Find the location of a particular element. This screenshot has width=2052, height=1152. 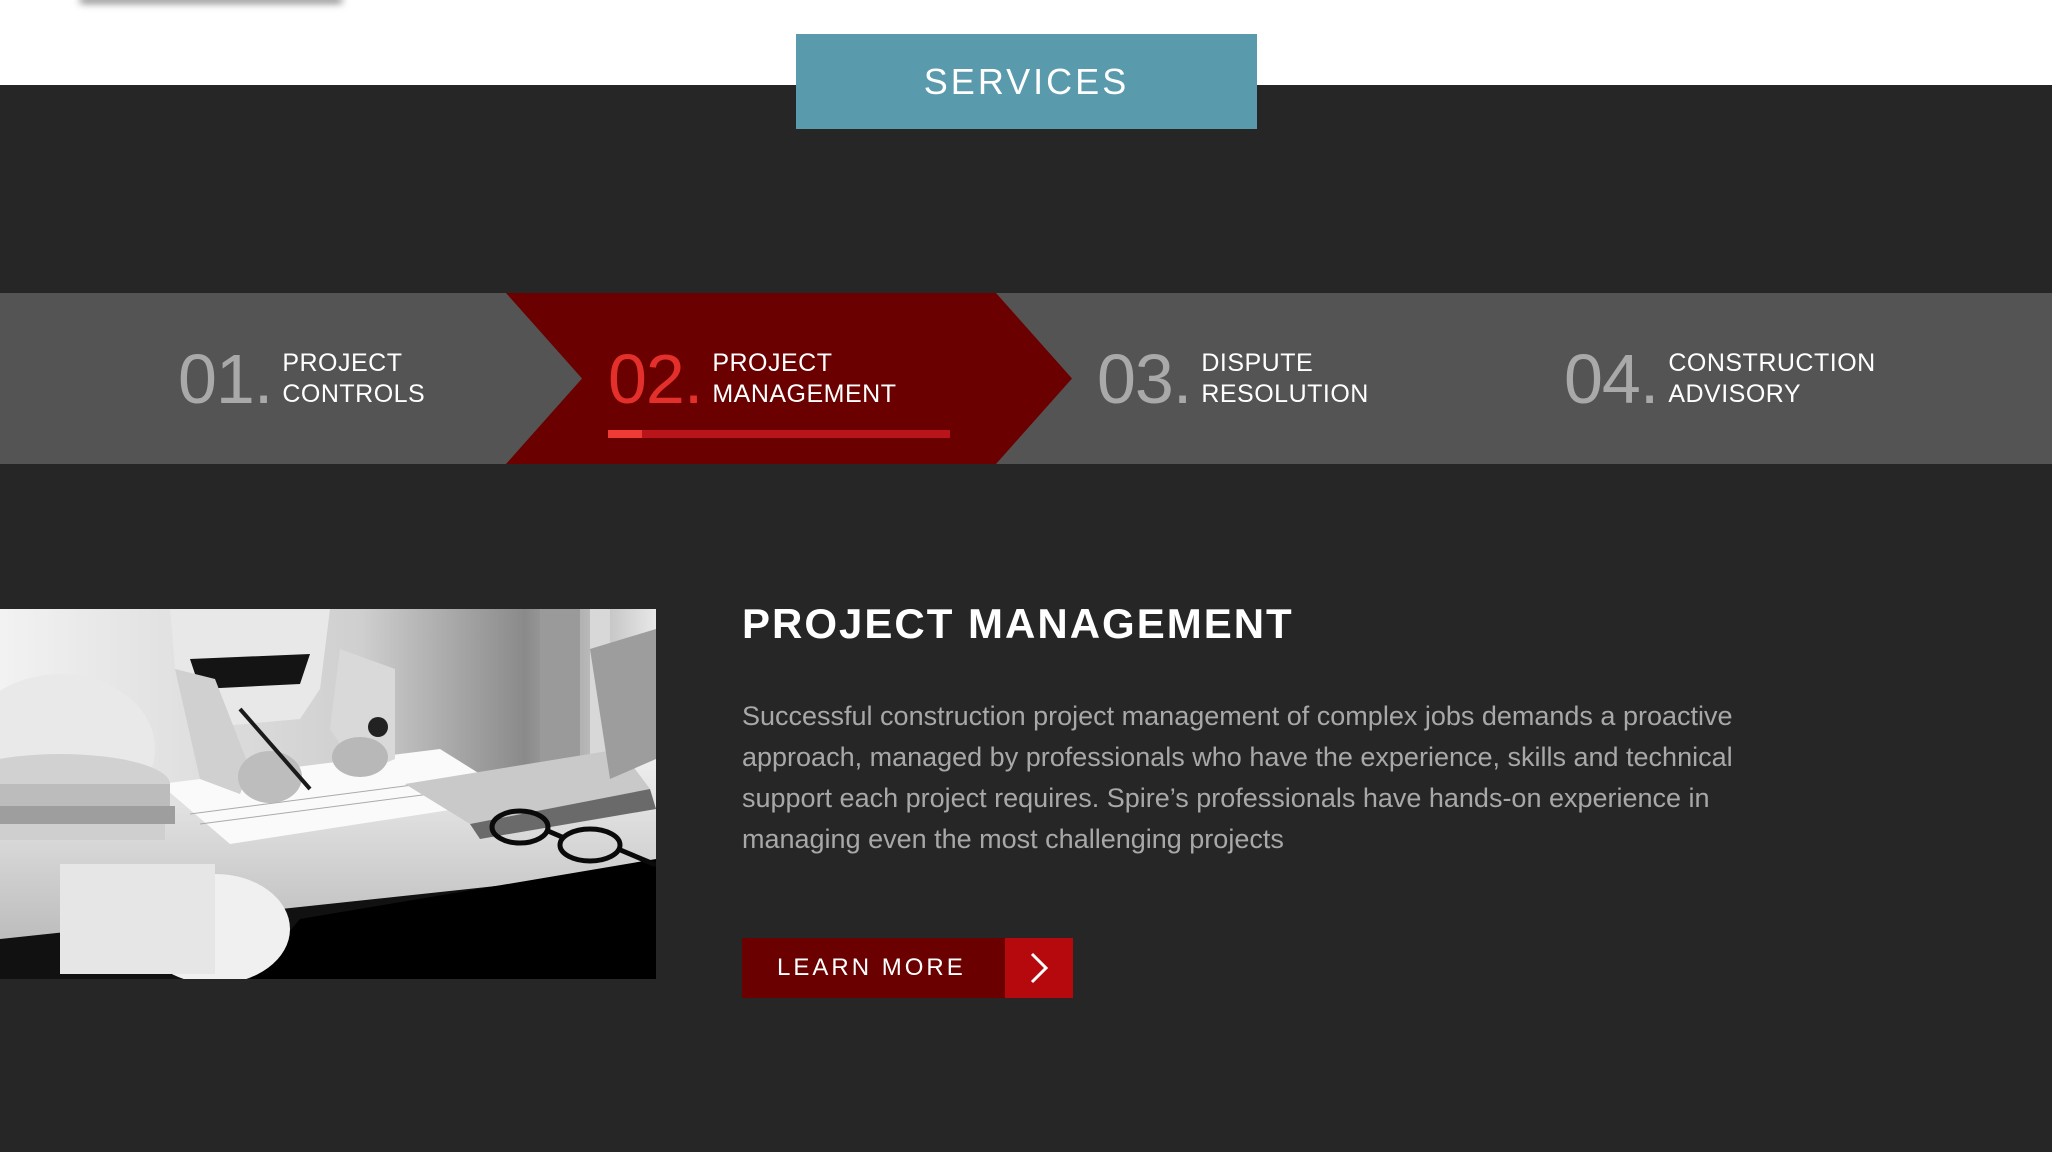

tab-label-line2: MANAGEMENT is located at coordinates (804, 393).